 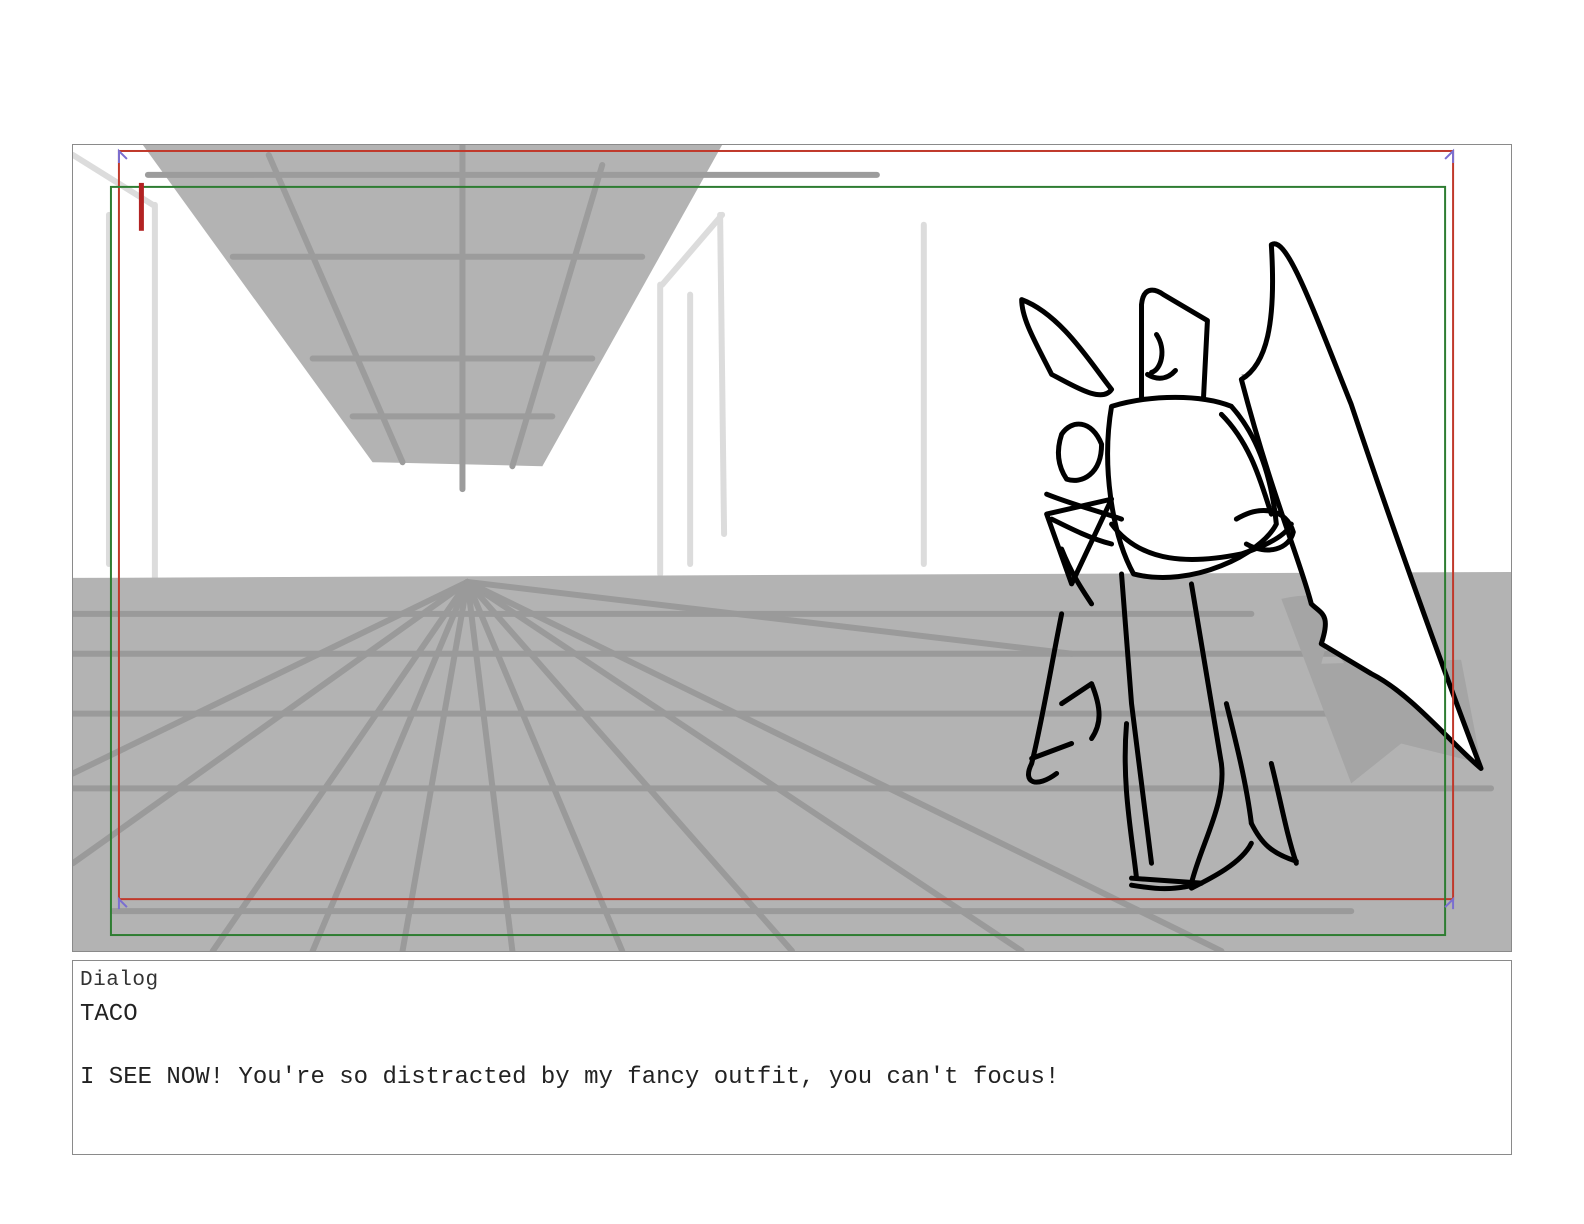 I want to click on dialog-label: Dialog, so click(x=119, y=980).